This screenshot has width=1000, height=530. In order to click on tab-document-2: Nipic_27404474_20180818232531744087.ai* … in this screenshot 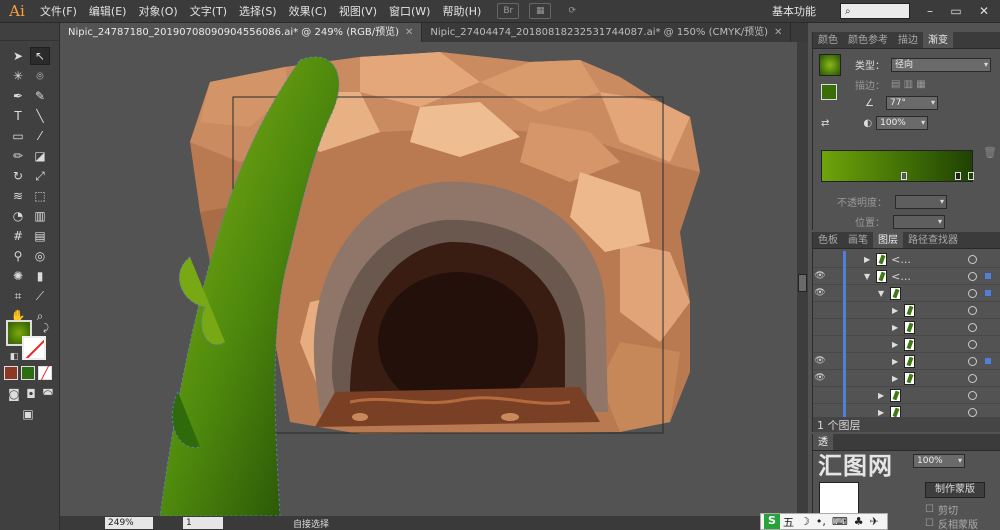, I will do `click(607, 32)`.